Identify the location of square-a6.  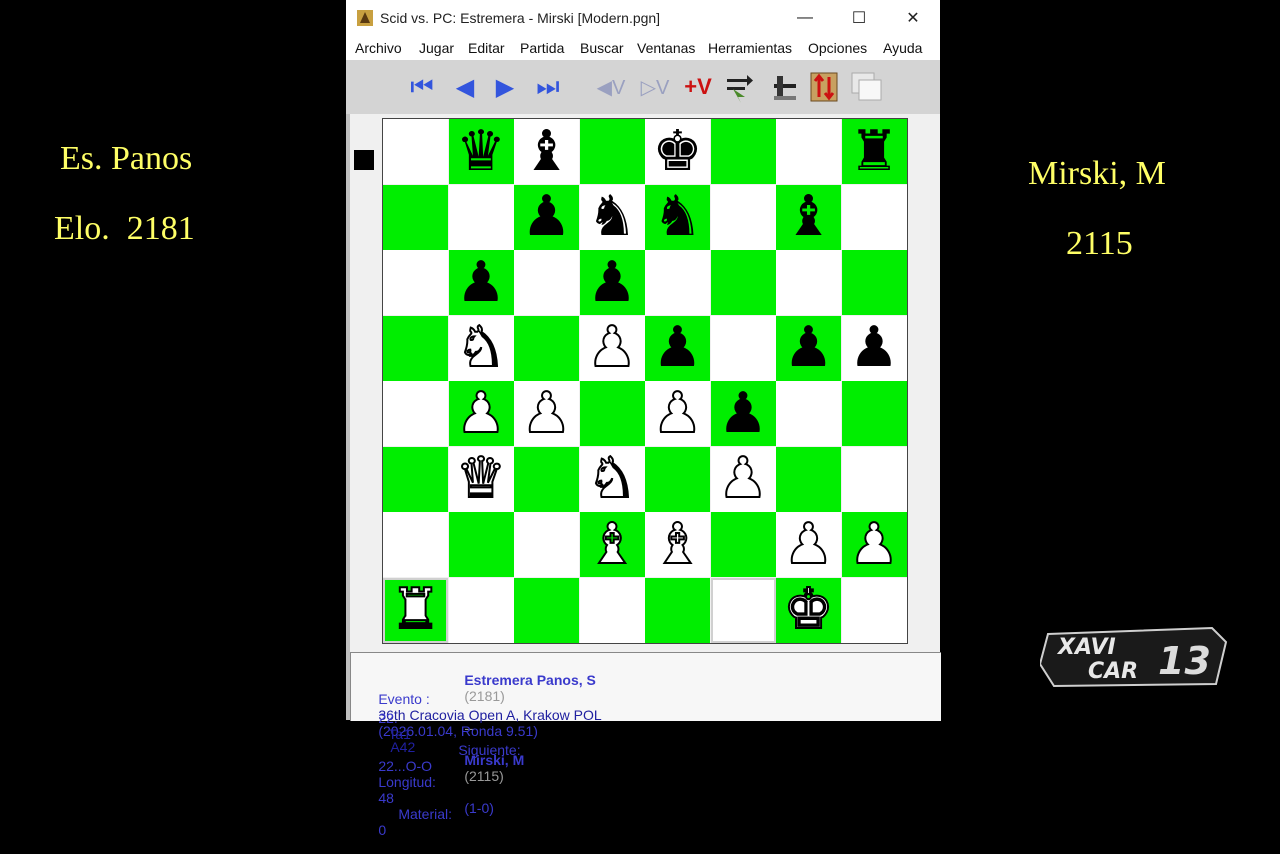
(415, 282).